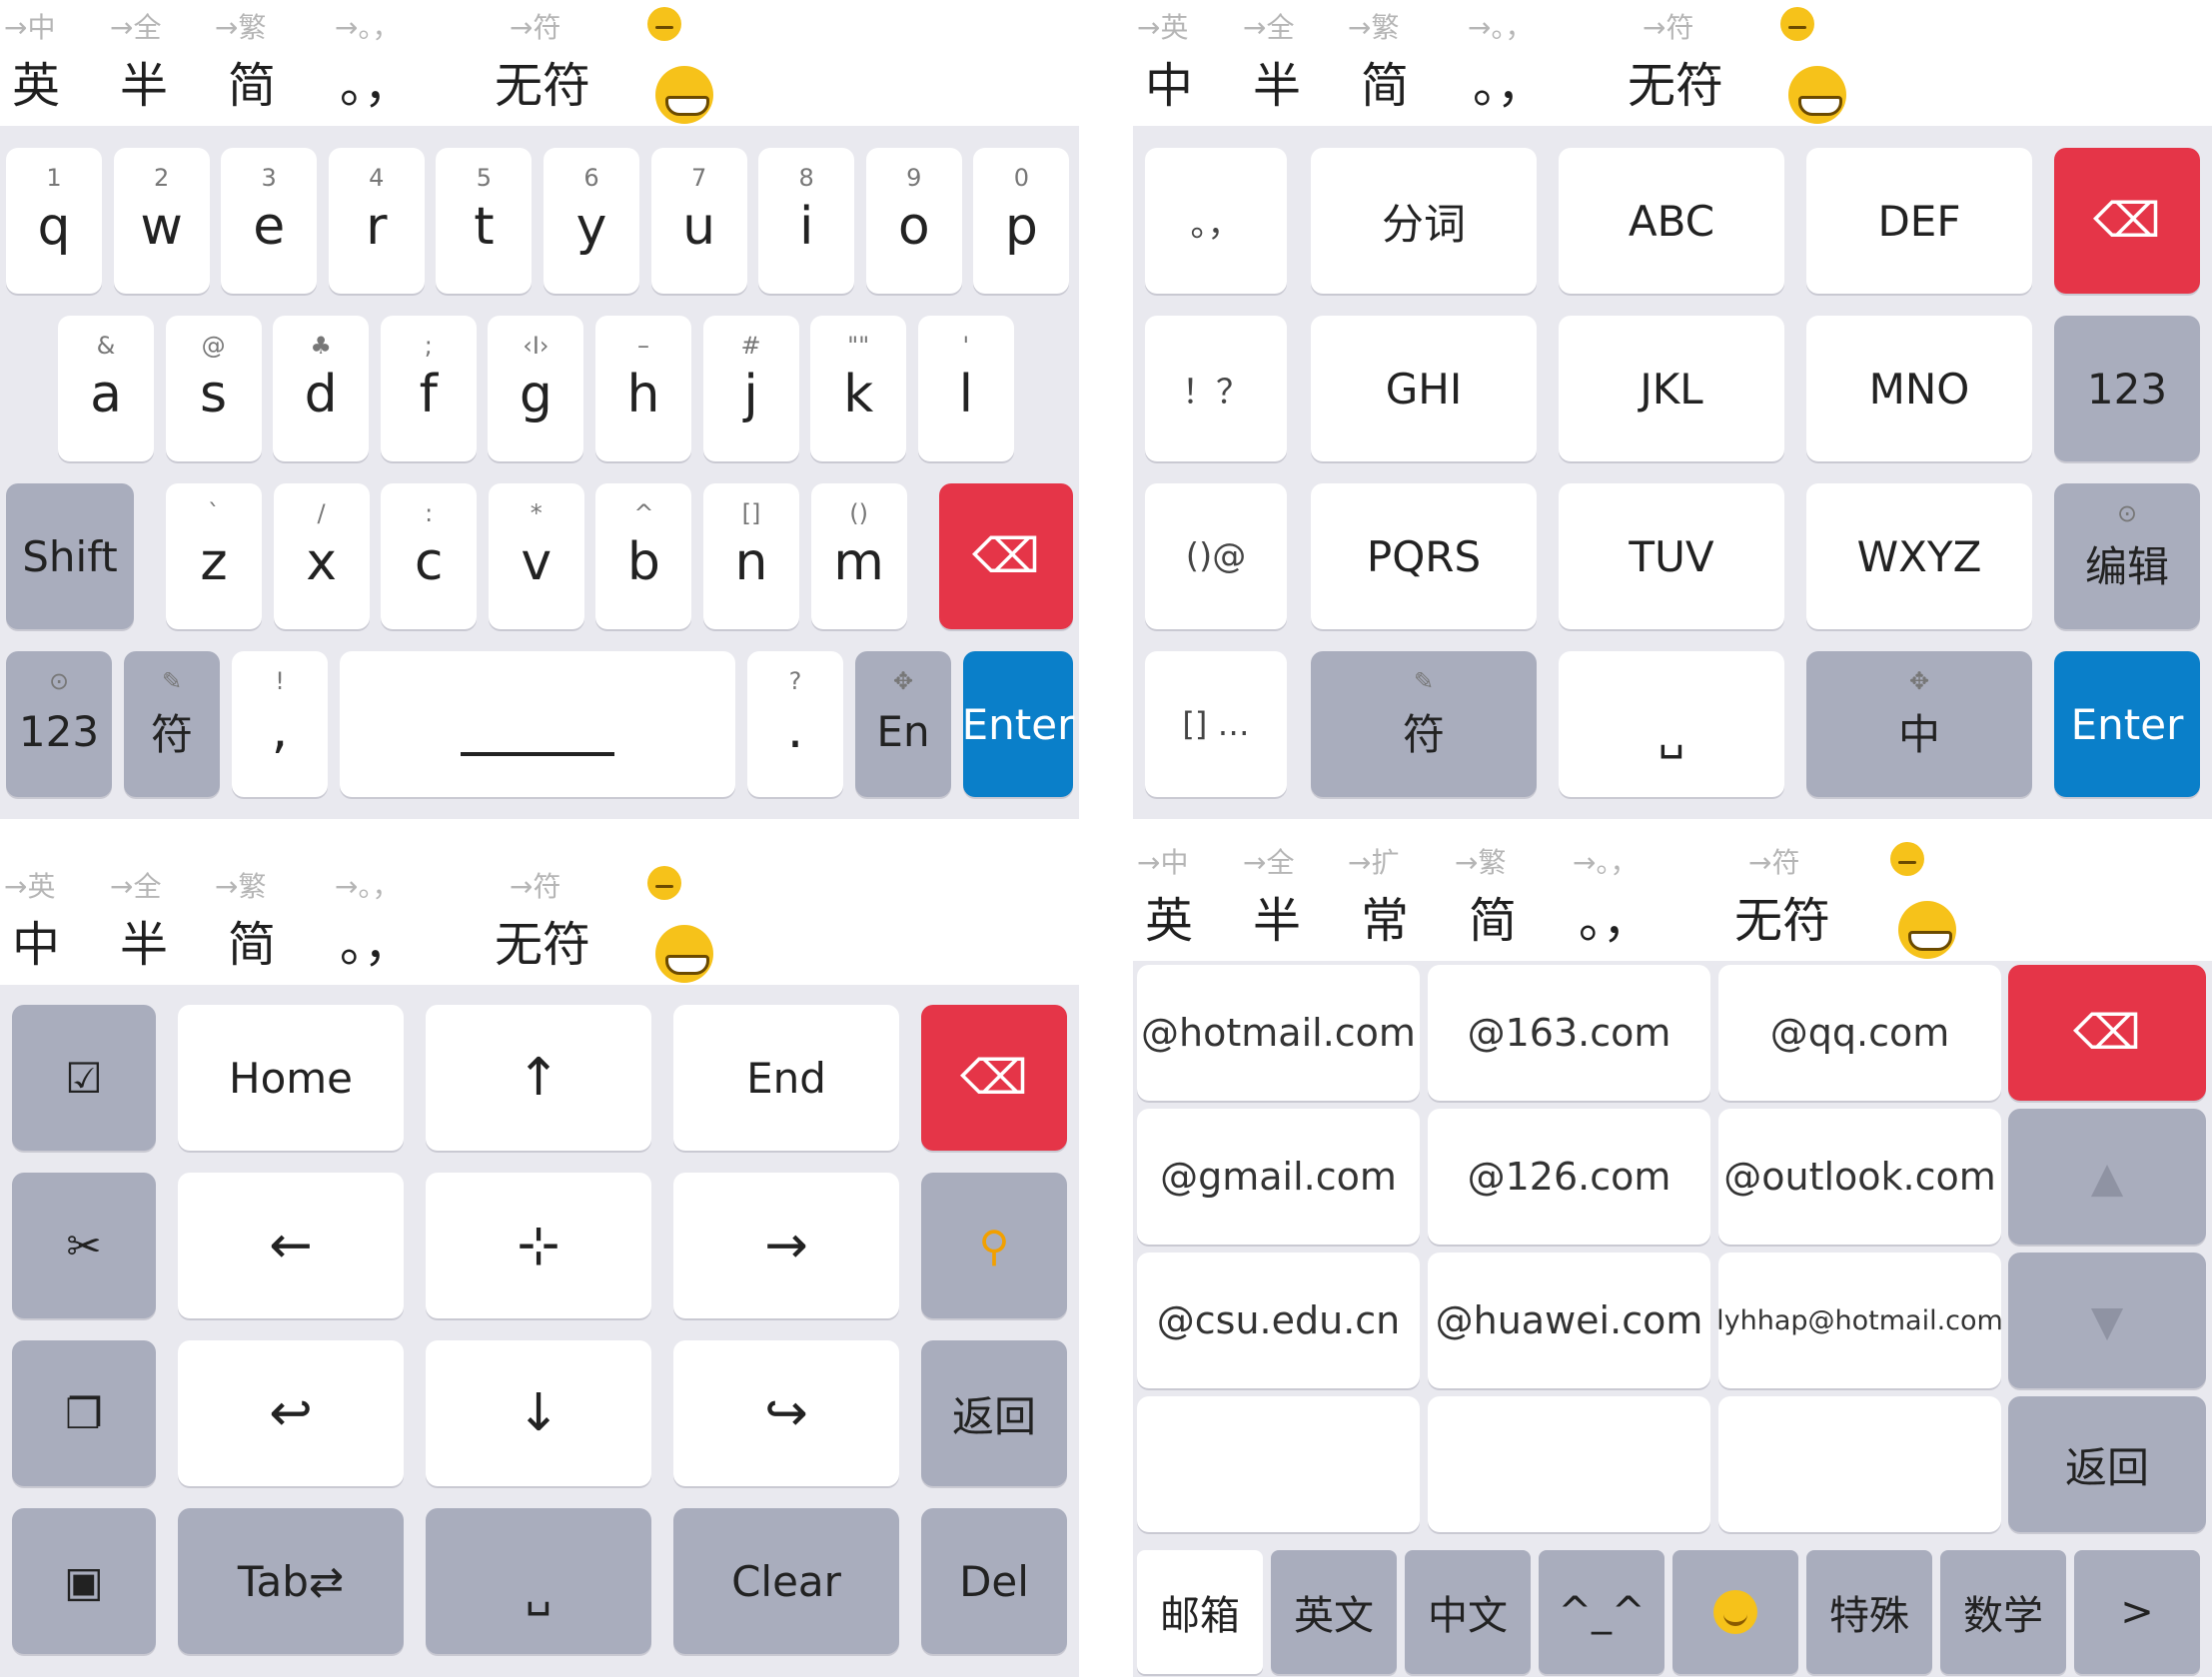 Image resolution: width=2212 pixels, height=1677 pixels. Describe the element at coordinates (2137, 1612) in the screenshot. I see `category-tab-7: >` at that location.